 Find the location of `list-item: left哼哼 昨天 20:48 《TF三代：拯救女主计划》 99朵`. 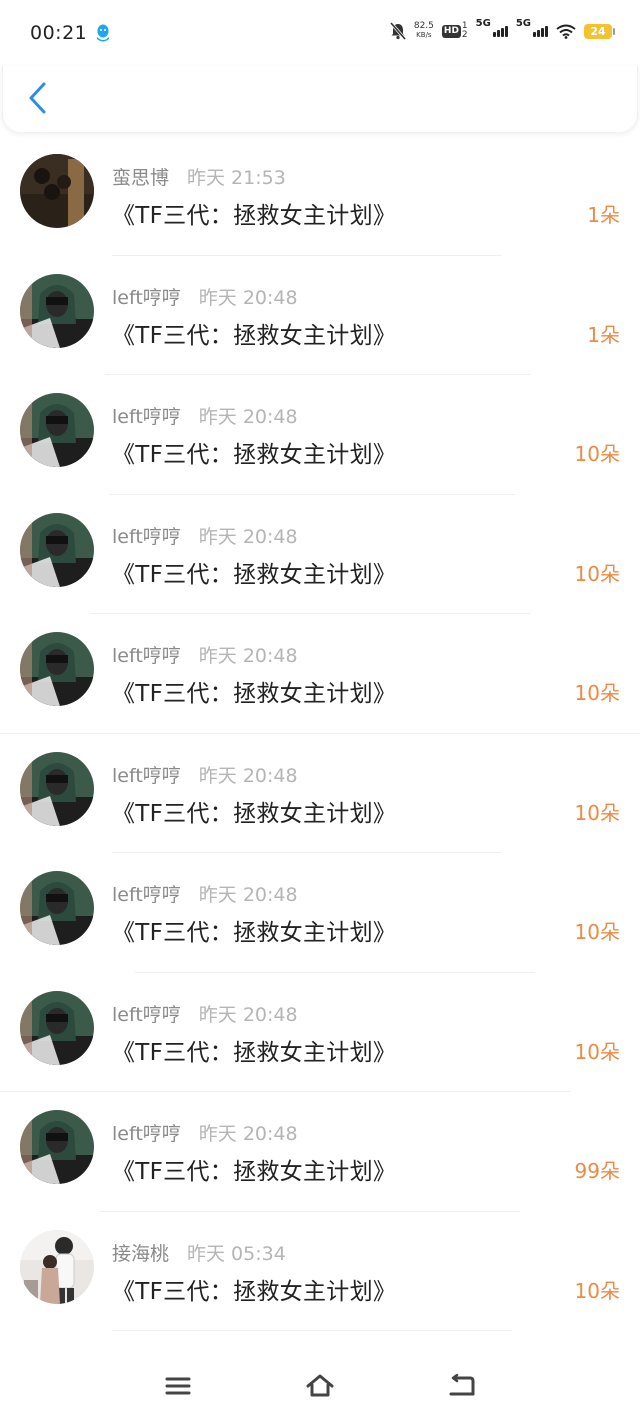

list-item: left哼哼 昨天 20:48 《TF三代：拯救女主计划》 99朵 is located at coordinates (320, 1152).